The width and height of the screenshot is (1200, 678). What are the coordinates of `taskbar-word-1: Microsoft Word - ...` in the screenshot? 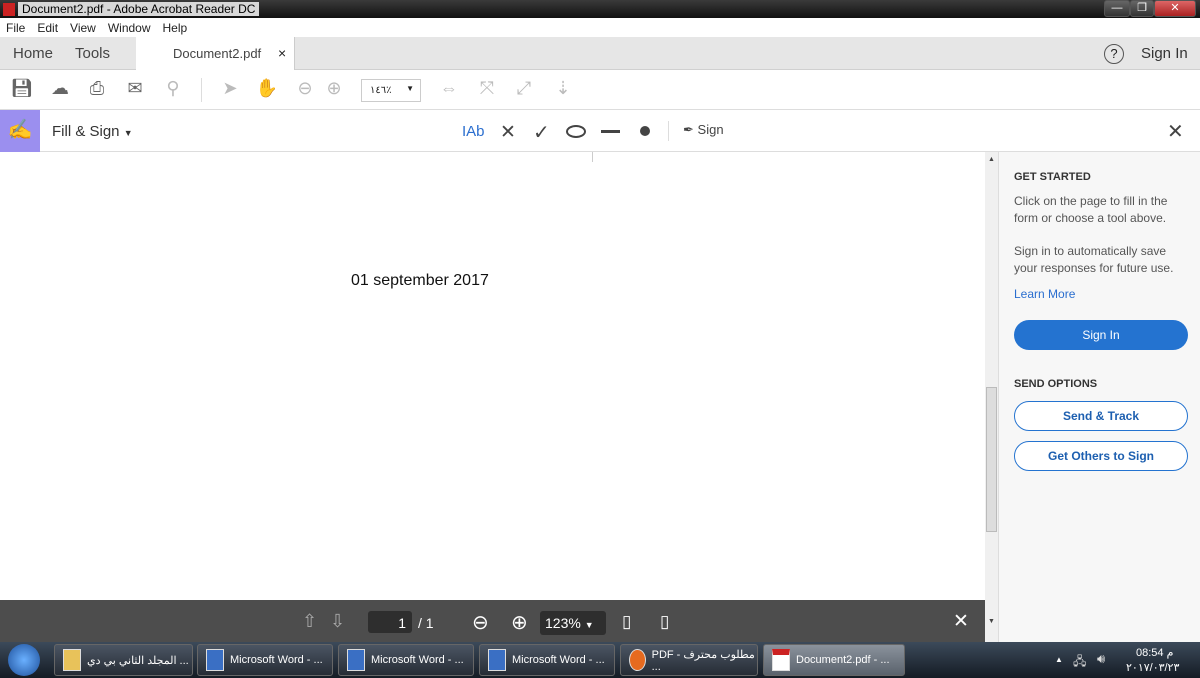 It's located at (265, 660).